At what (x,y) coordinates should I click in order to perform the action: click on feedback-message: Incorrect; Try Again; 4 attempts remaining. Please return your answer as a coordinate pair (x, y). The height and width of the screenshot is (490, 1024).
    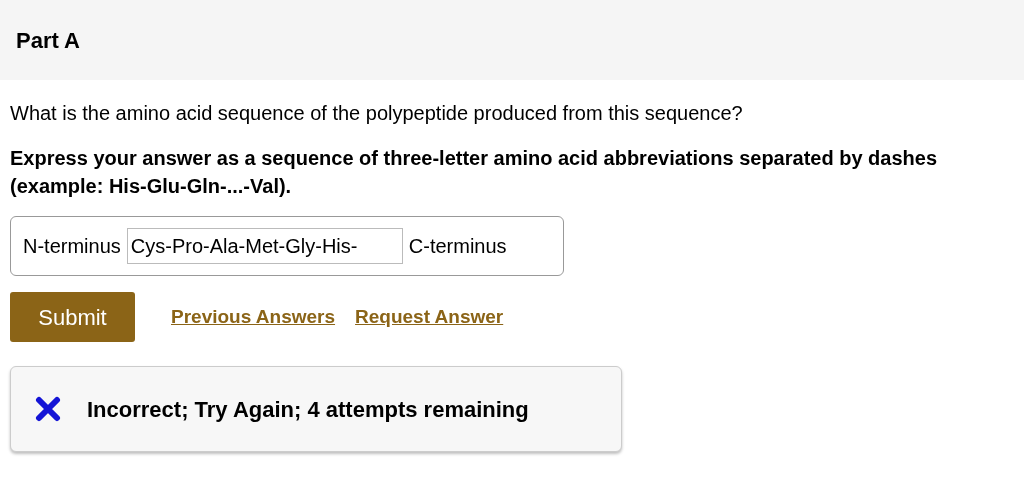
    Looking at the image, I should click on (308, 409).